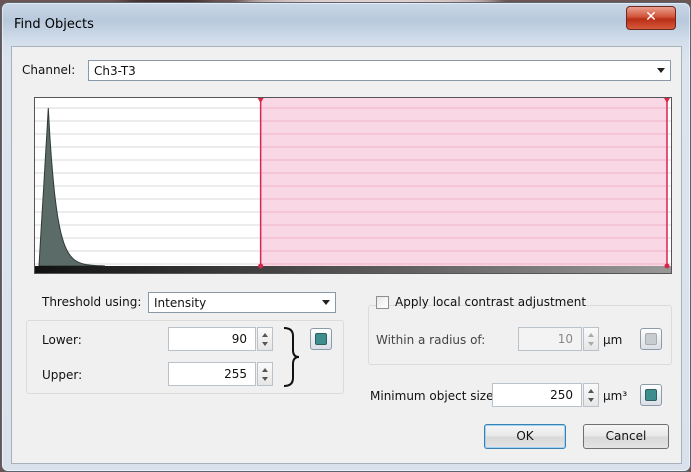 This screenshot has width=691, height=472. Describe the element at coordinates (591, 339) in the screenshot. I see `radius-stepper` at that location.